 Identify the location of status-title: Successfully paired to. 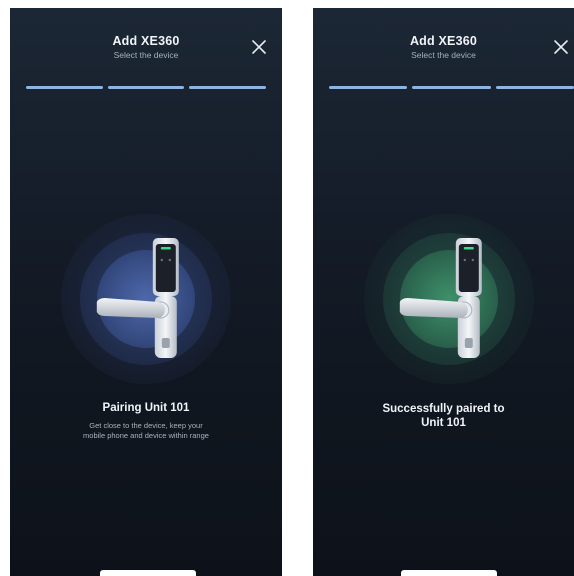
(443, 409).